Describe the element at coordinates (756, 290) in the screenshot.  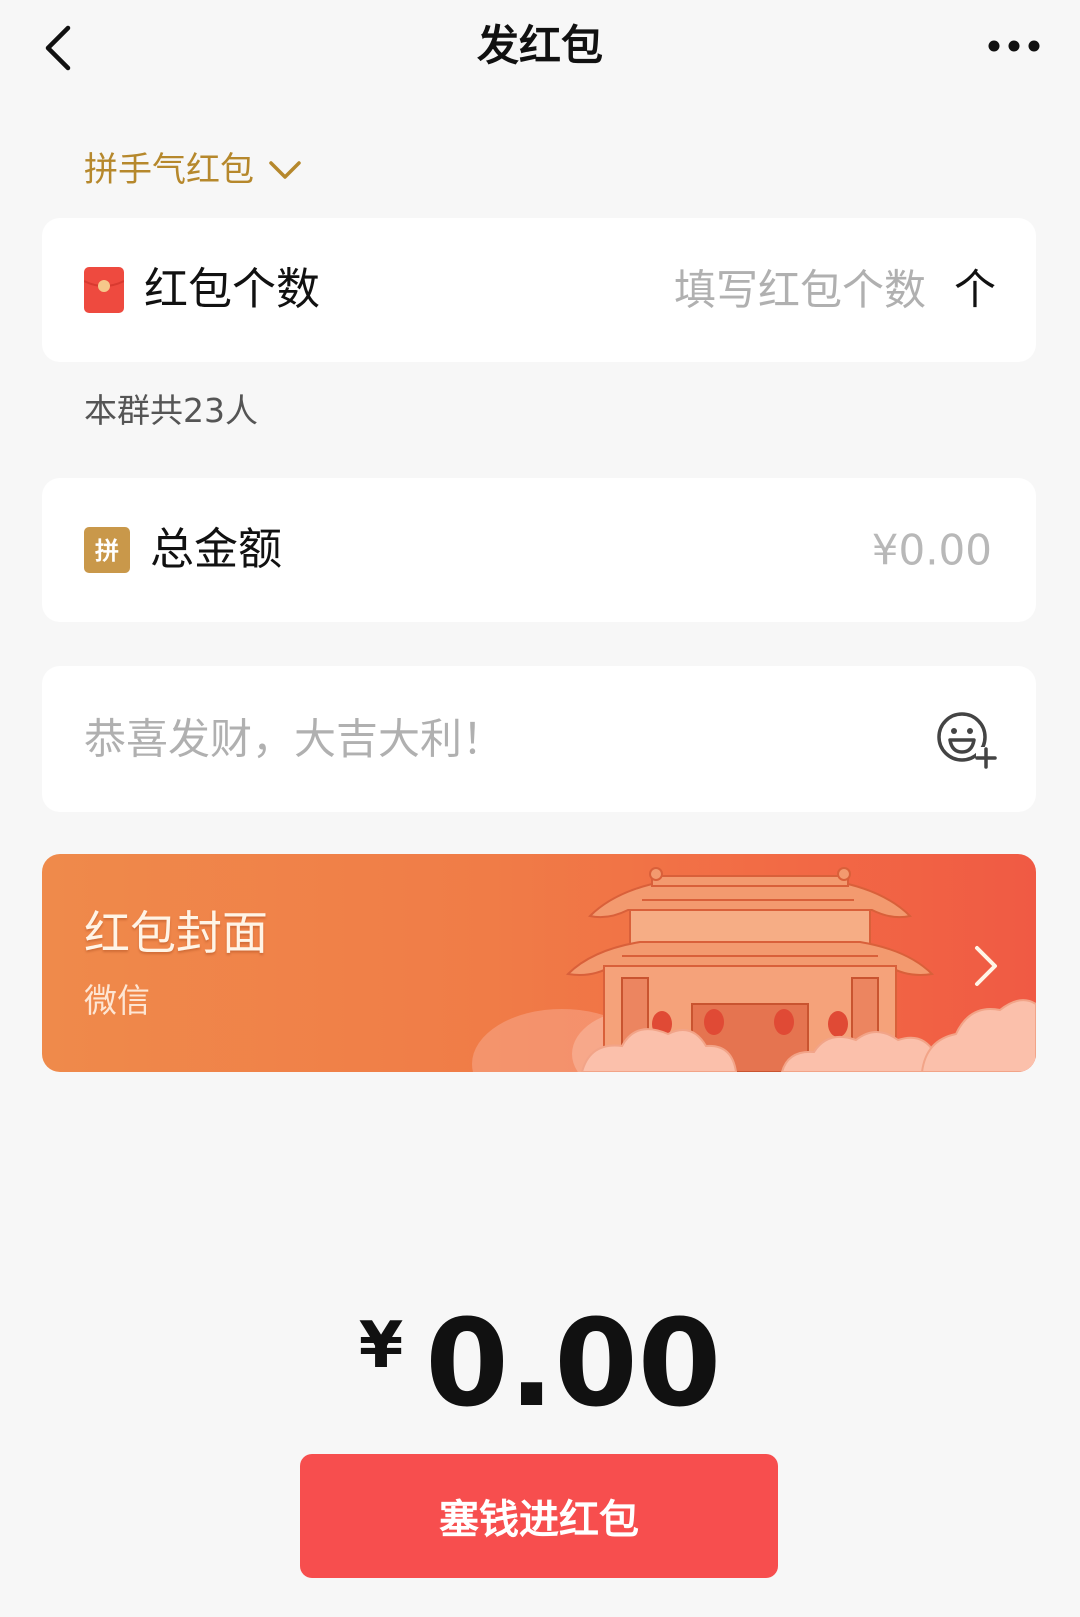
I see `packet-count-input` at that location.